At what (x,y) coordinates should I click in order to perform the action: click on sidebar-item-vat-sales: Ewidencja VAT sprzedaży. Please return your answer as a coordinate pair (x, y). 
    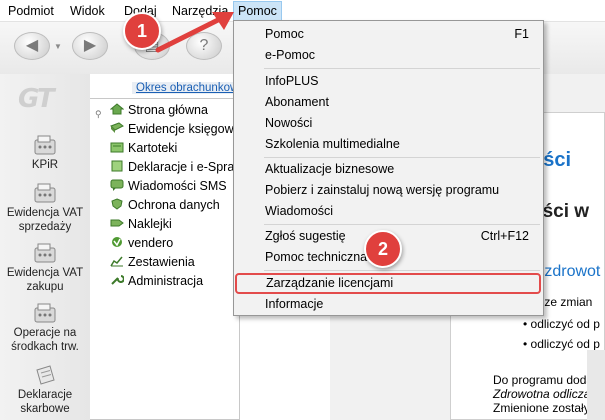
    Looking at the image, I should click on (45, 208).